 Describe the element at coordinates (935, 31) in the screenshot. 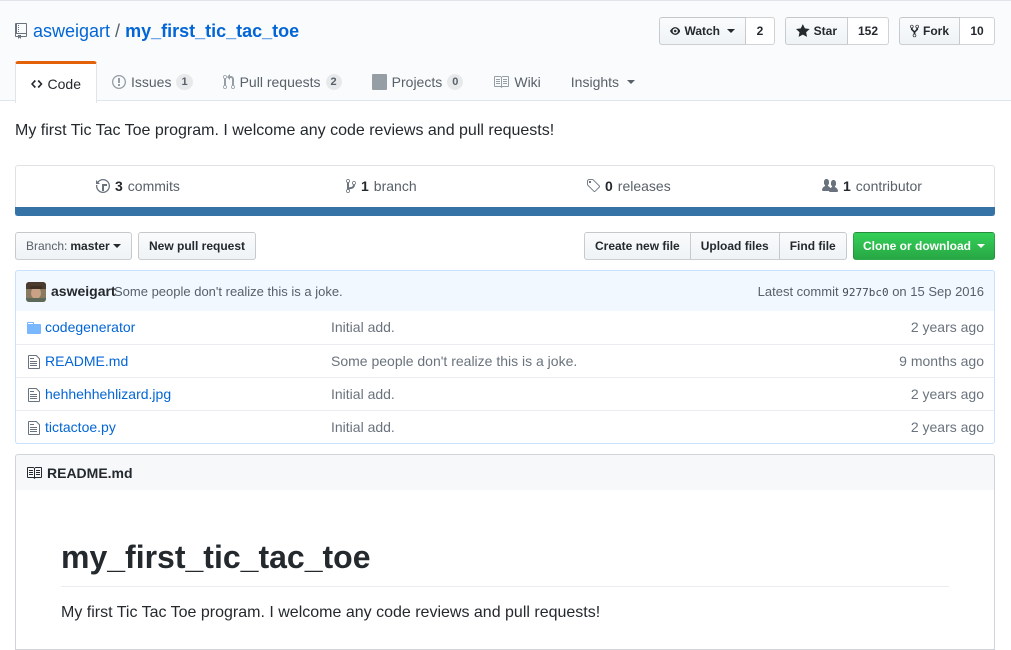

I see `fork-label: Fork` at that location.